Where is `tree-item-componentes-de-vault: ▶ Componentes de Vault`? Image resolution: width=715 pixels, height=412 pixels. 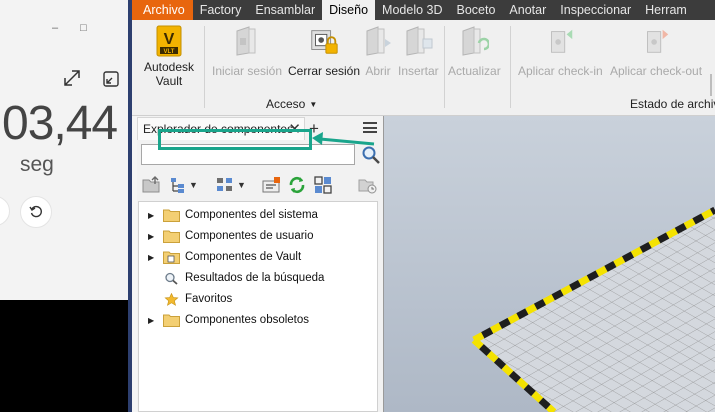 tree-item-componentes-de-vault: ▶ Componentes de Vault is located at coordinates (220, 257).